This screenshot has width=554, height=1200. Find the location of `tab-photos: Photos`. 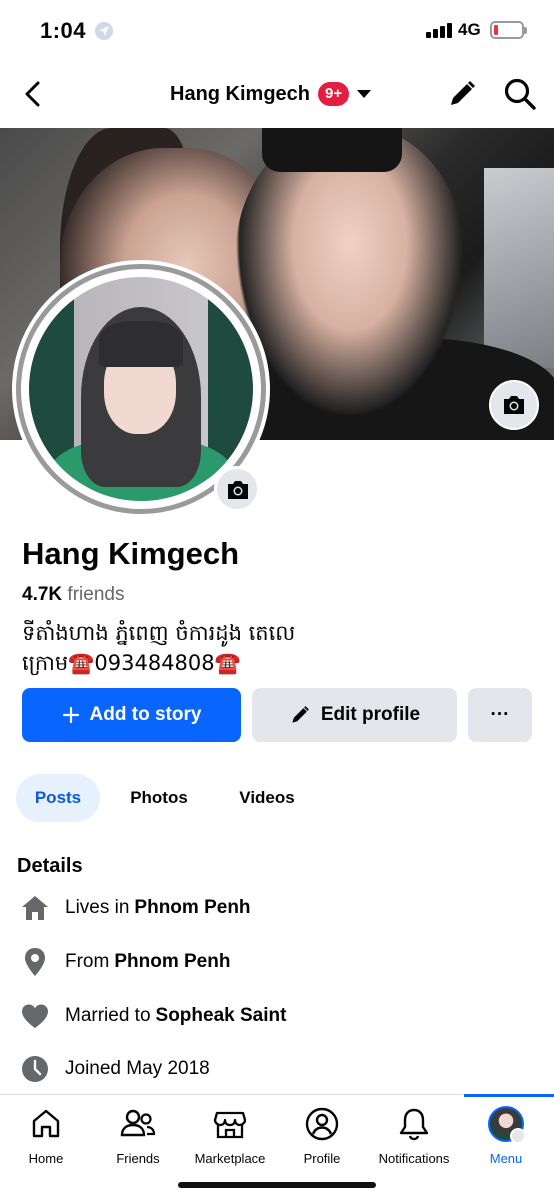

tab-photos: Photos is located at coordinates (159, 798).